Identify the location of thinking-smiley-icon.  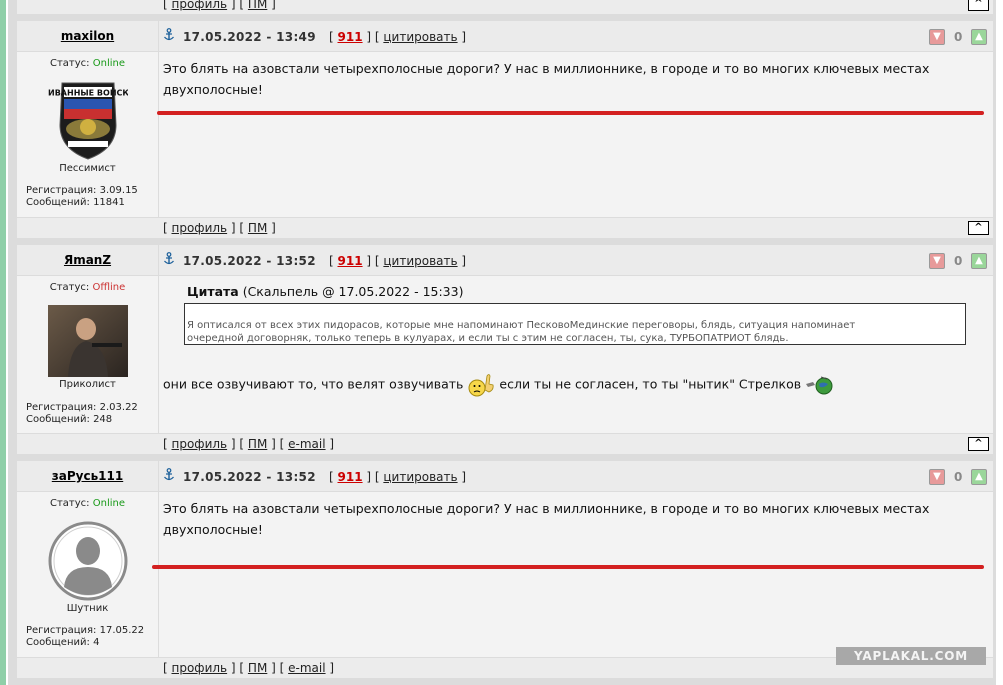
(481, 385).